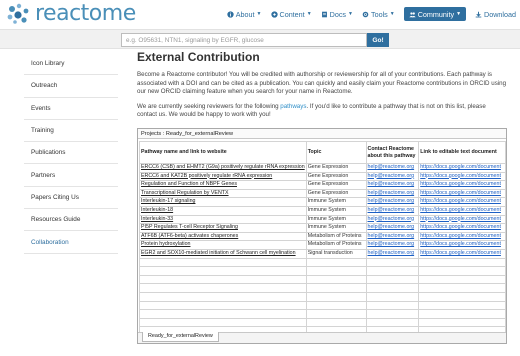 This screenshot has height=356, width=520. Describe the element at coordinates (322, 134) in the screenshot. I see `spreadsheet-title: Projects : Ready_for_externalReview` at that location.